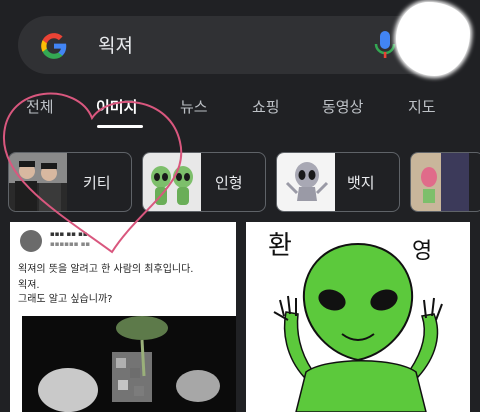 Image resolution: width=480 pixels, height=412 pixels. What do you see at coordinates (422, 106) in the screenshot?
I see `tab-maps: 지도` at bounding box center [422, 106].